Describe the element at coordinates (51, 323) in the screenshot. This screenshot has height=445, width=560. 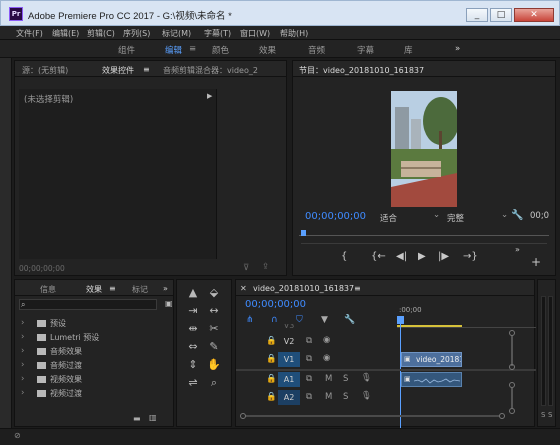
I see `effect-folder-presets: 预设` at that location.